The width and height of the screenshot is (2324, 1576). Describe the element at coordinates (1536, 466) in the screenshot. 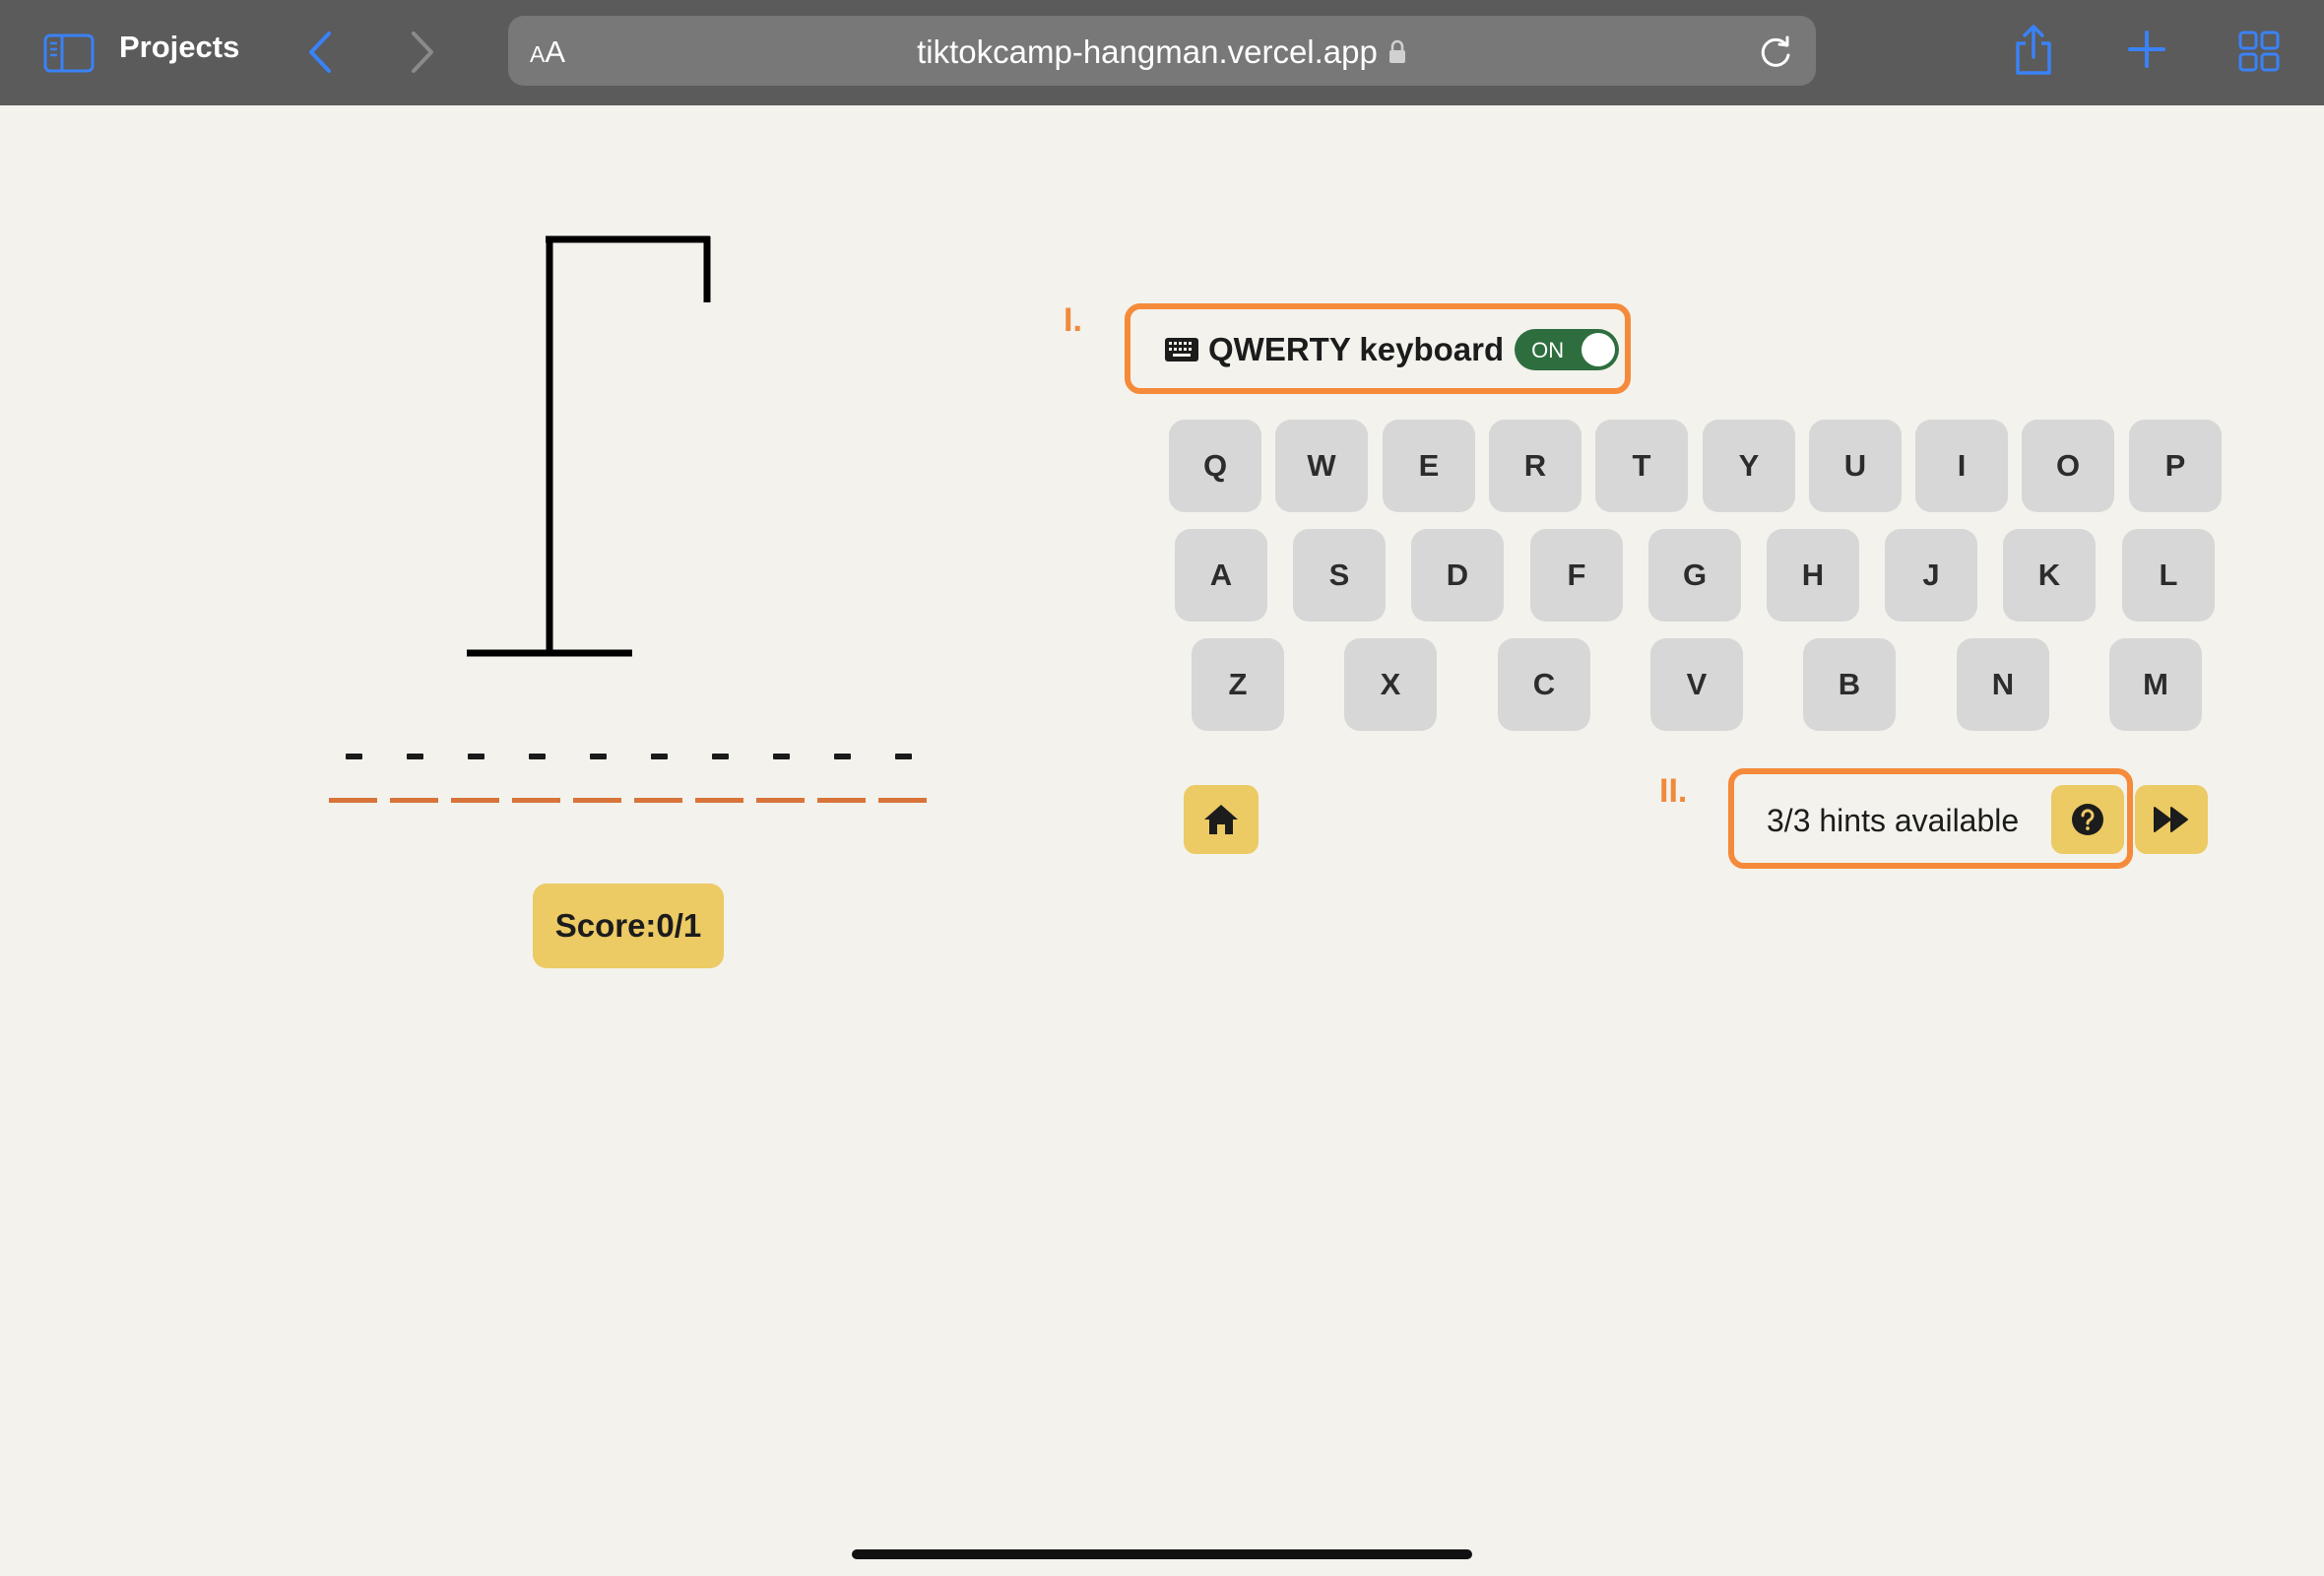

I see `key-r: R` at that location.